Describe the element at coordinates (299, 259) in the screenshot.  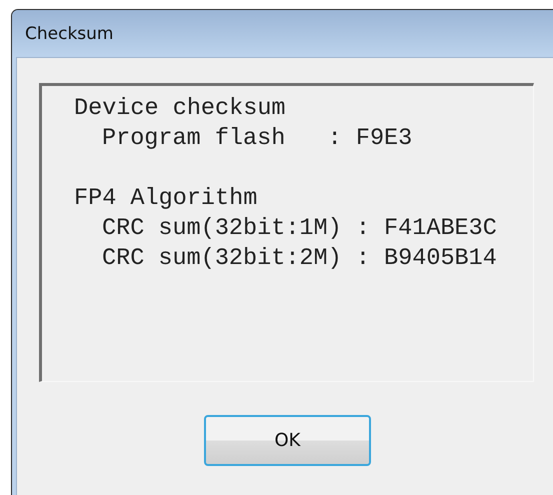
I see `checksum-line: CRC sum(32bit:2M) : B9405B14` at that location.